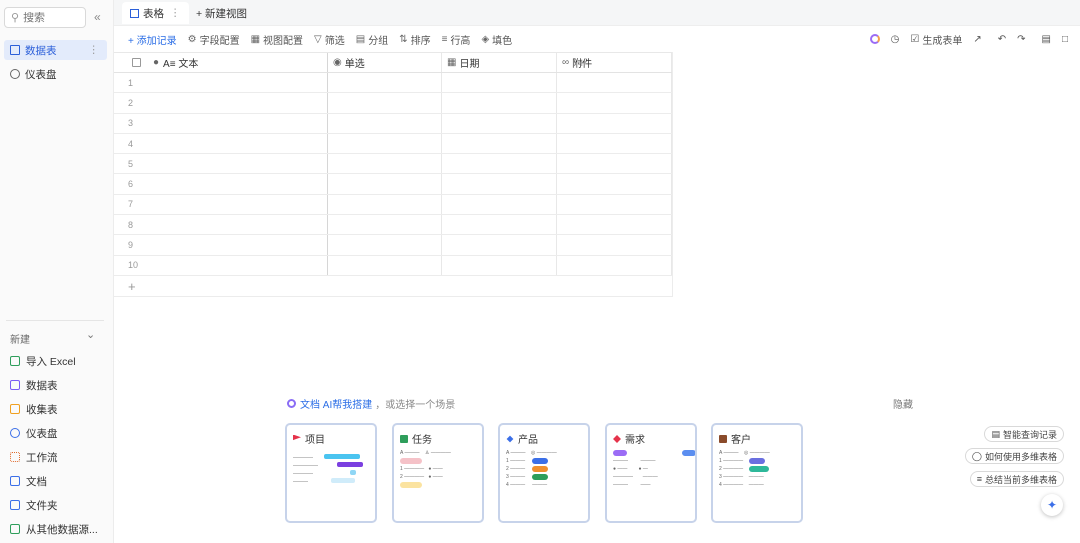  What do you see at coordinates (393, 287) in the screenshot?
I see `add-row-button: +` at bounding box center [393, 287].